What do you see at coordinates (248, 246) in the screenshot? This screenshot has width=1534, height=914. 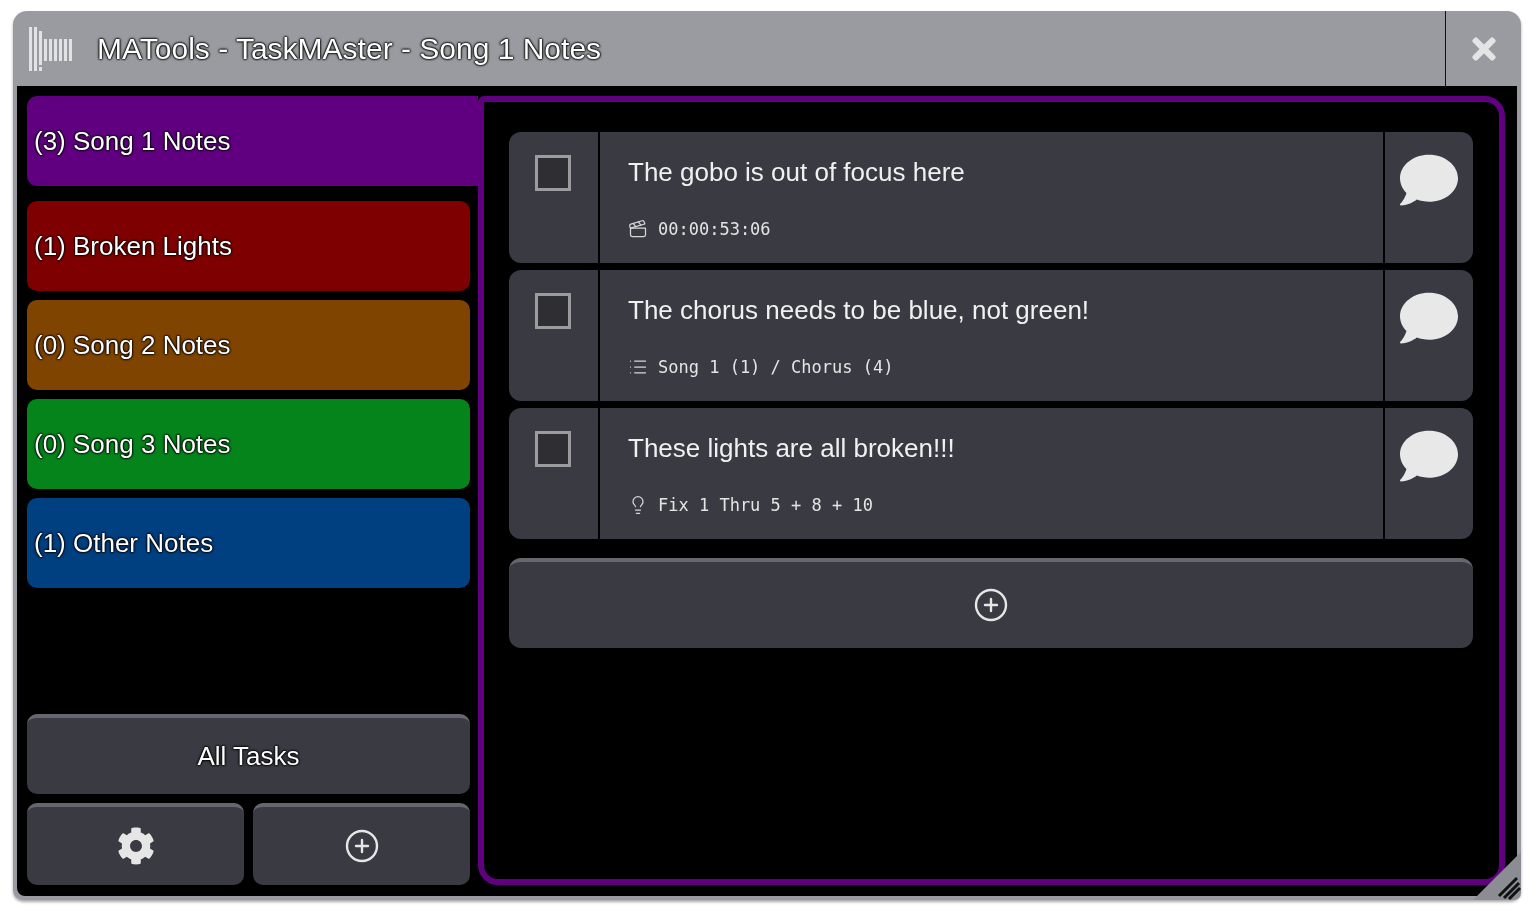 I see `task-list-item: (1) Broken Lights` at bounding box center [248, 246].